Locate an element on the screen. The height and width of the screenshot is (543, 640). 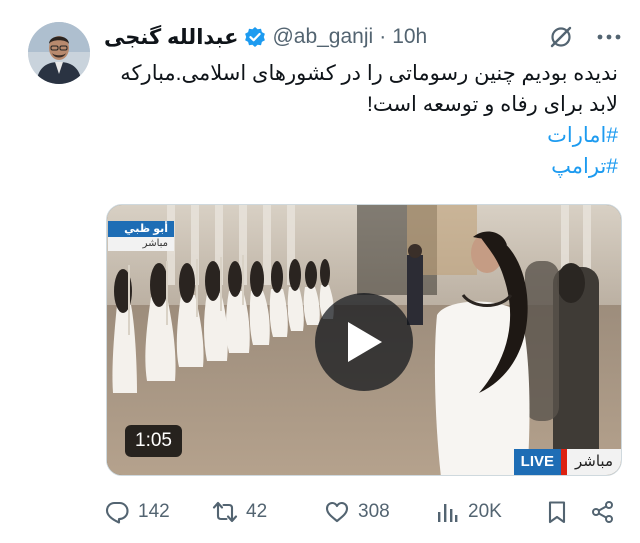
bookmark-icon is located at coordinates (557, 512).